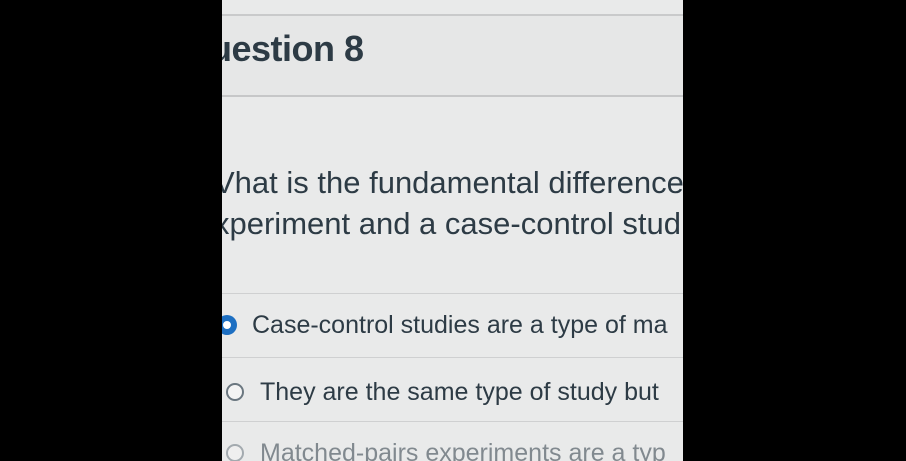 This screenshot has height=461, width=906. What do you see at coordinates (460, 324) in the screenshot?
I see `answer-label: Case-control studies are a type of ma` at bounding box center [460, 324].